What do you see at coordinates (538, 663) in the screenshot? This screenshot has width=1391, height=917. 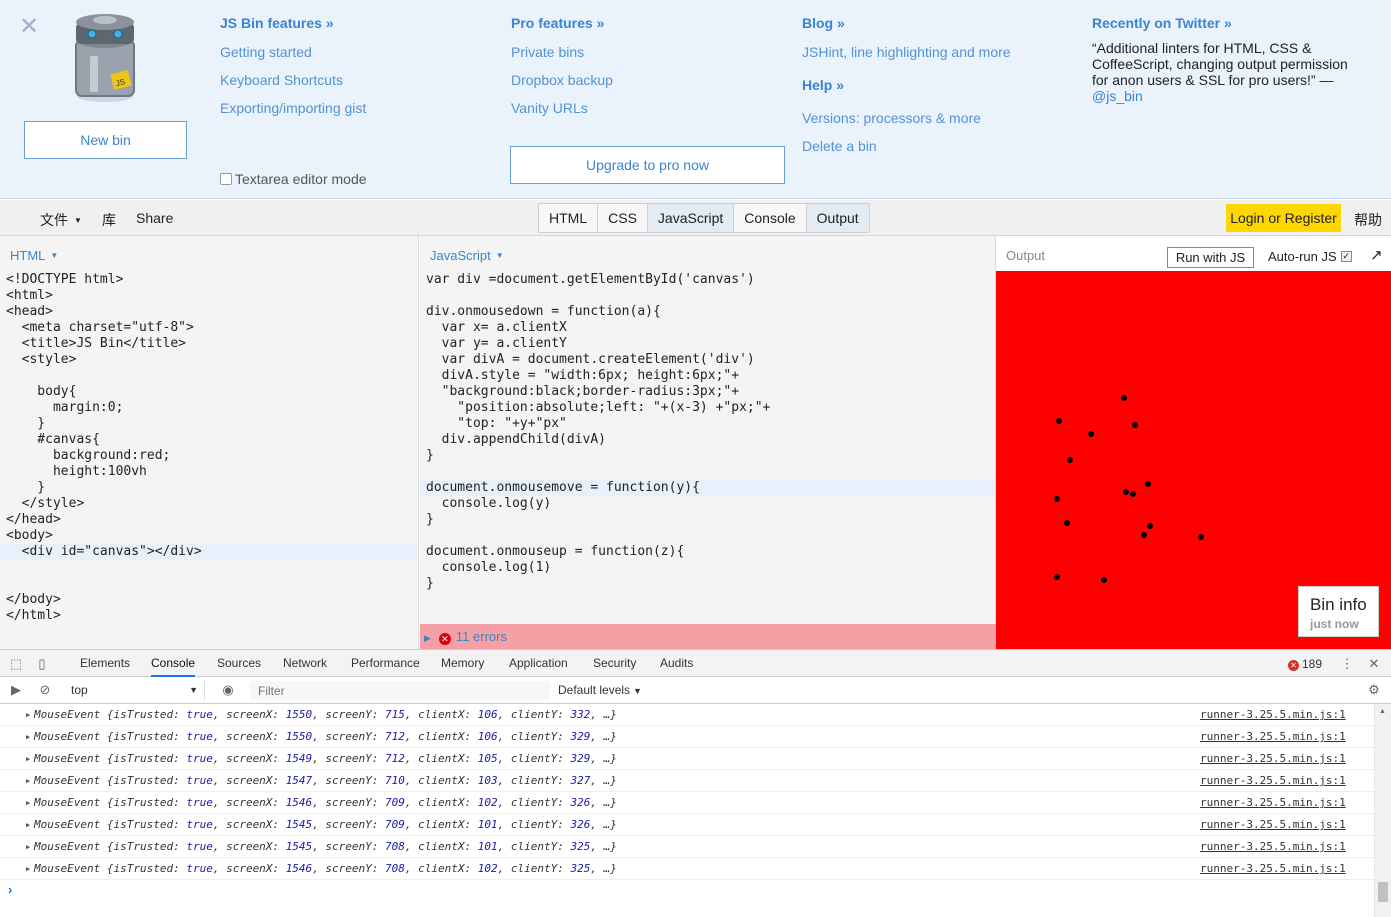 I see `devtools-tab-application: Application` at bounding box center [538, 663].